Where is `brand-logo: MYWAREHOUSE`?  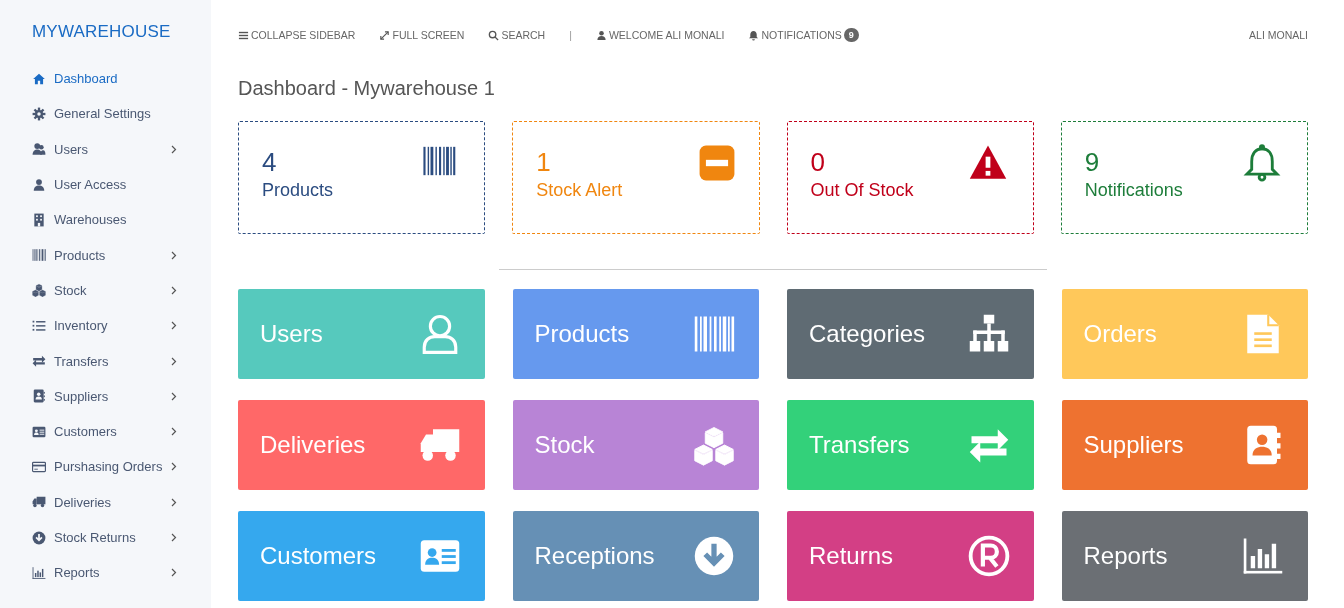 brand-logo: MYWAREHOUSE is located at coordinates (101, 32).